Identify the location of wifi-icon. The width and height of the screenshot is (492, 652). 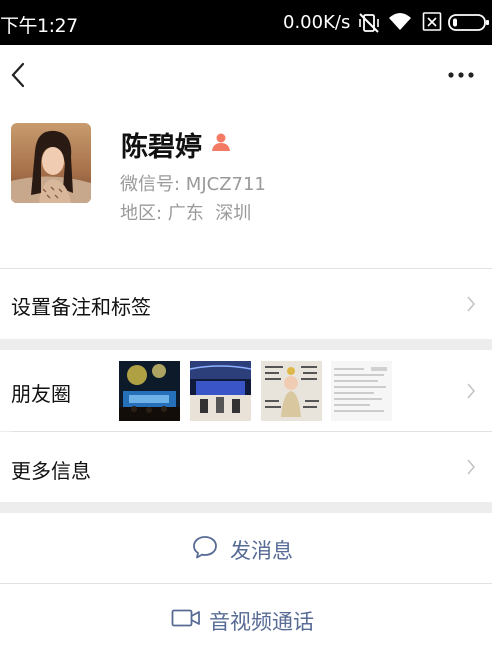
(400, 21).